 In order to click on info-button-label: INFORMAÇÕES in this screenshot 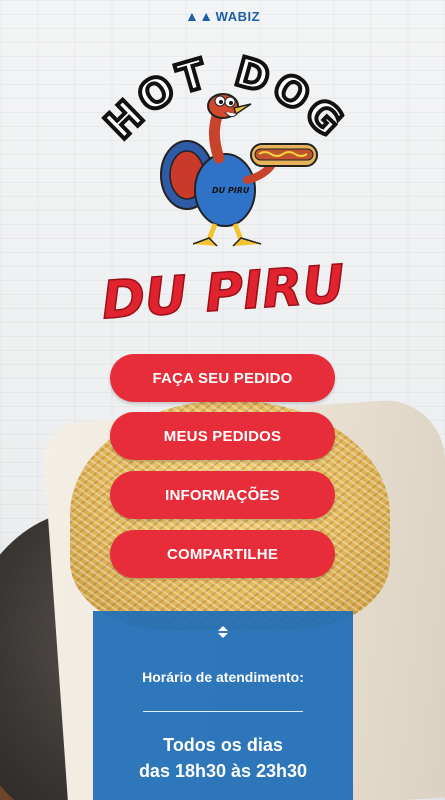, I will do `click(222, 495)`.